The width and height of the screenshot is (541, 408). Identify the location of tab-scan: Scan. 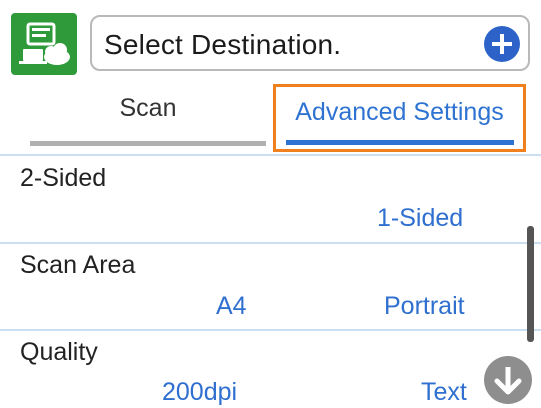
(148, 116).